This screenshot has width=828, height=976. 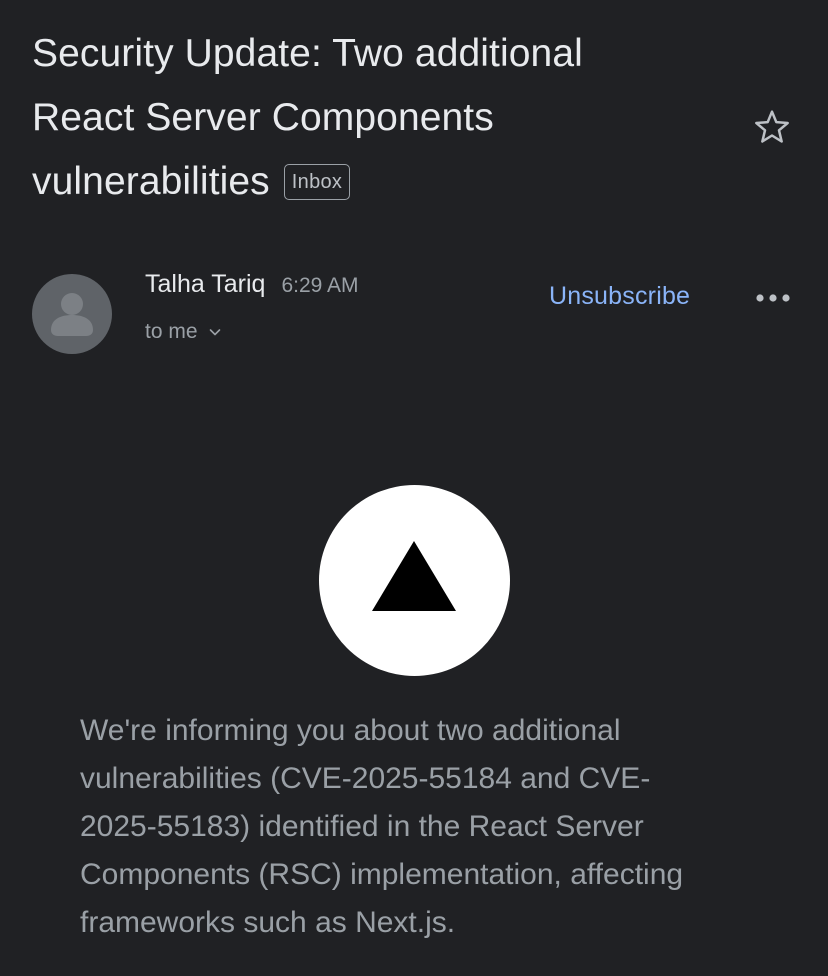 I want to click on inbox-label-badge: Inbox, so click(x=317, y=182).